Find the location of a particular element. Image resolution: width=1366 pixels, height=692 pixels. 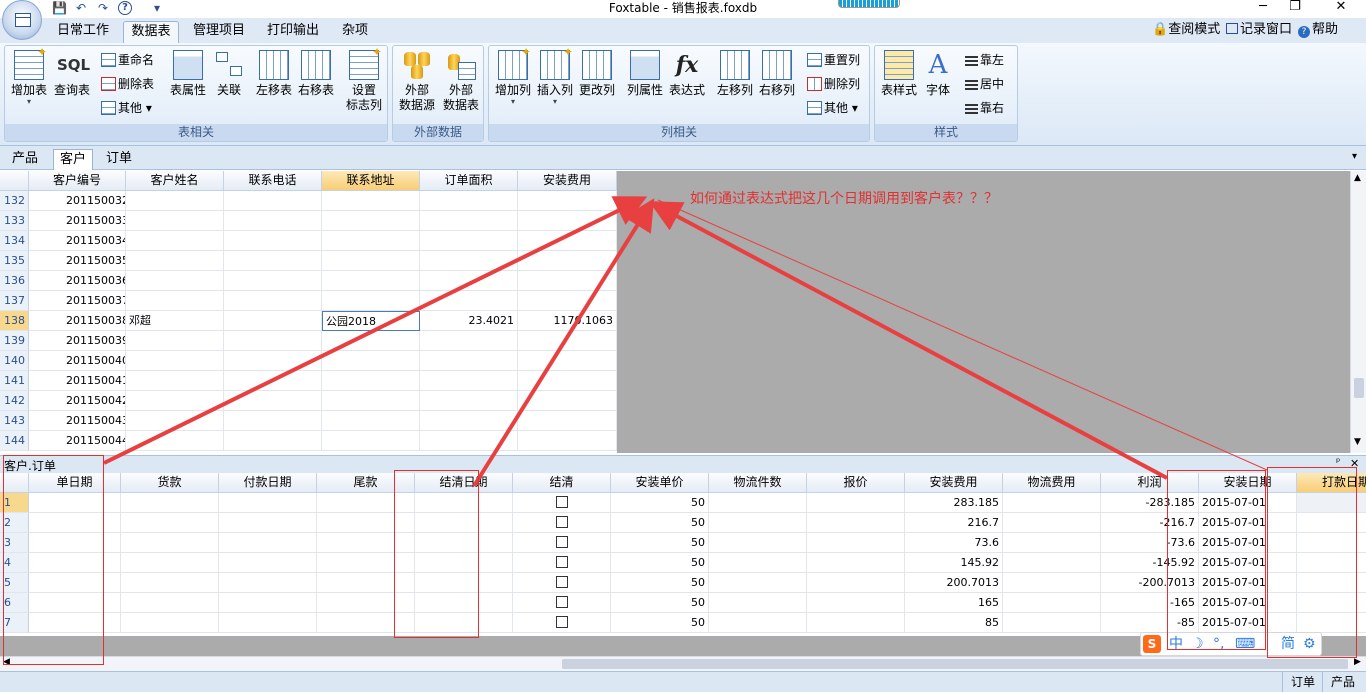

arrow-from-settle-date is located at coordinates (563, 343).